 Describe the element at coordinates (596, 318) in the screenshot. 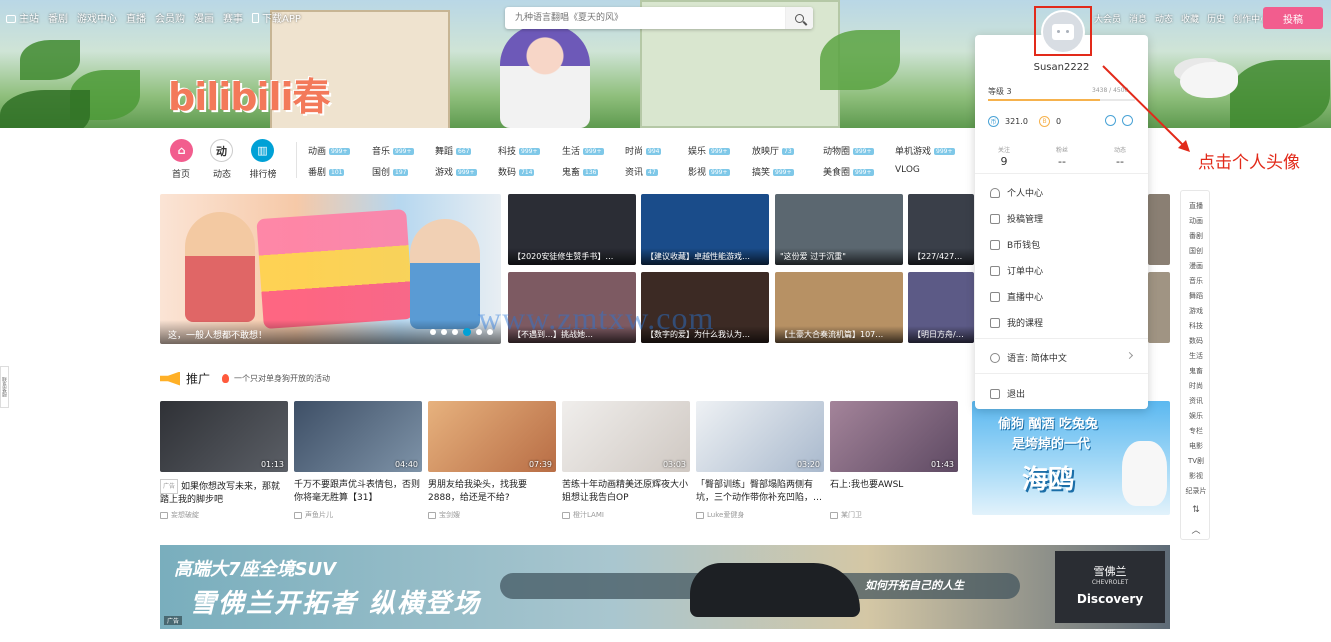

I see `watermark: www.zmtxw.com` at that location.